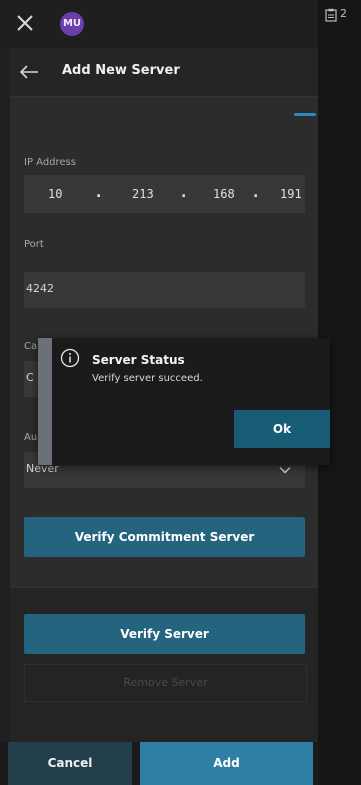  I want to click on ip-address-label: IP Address, so click(50, 162).